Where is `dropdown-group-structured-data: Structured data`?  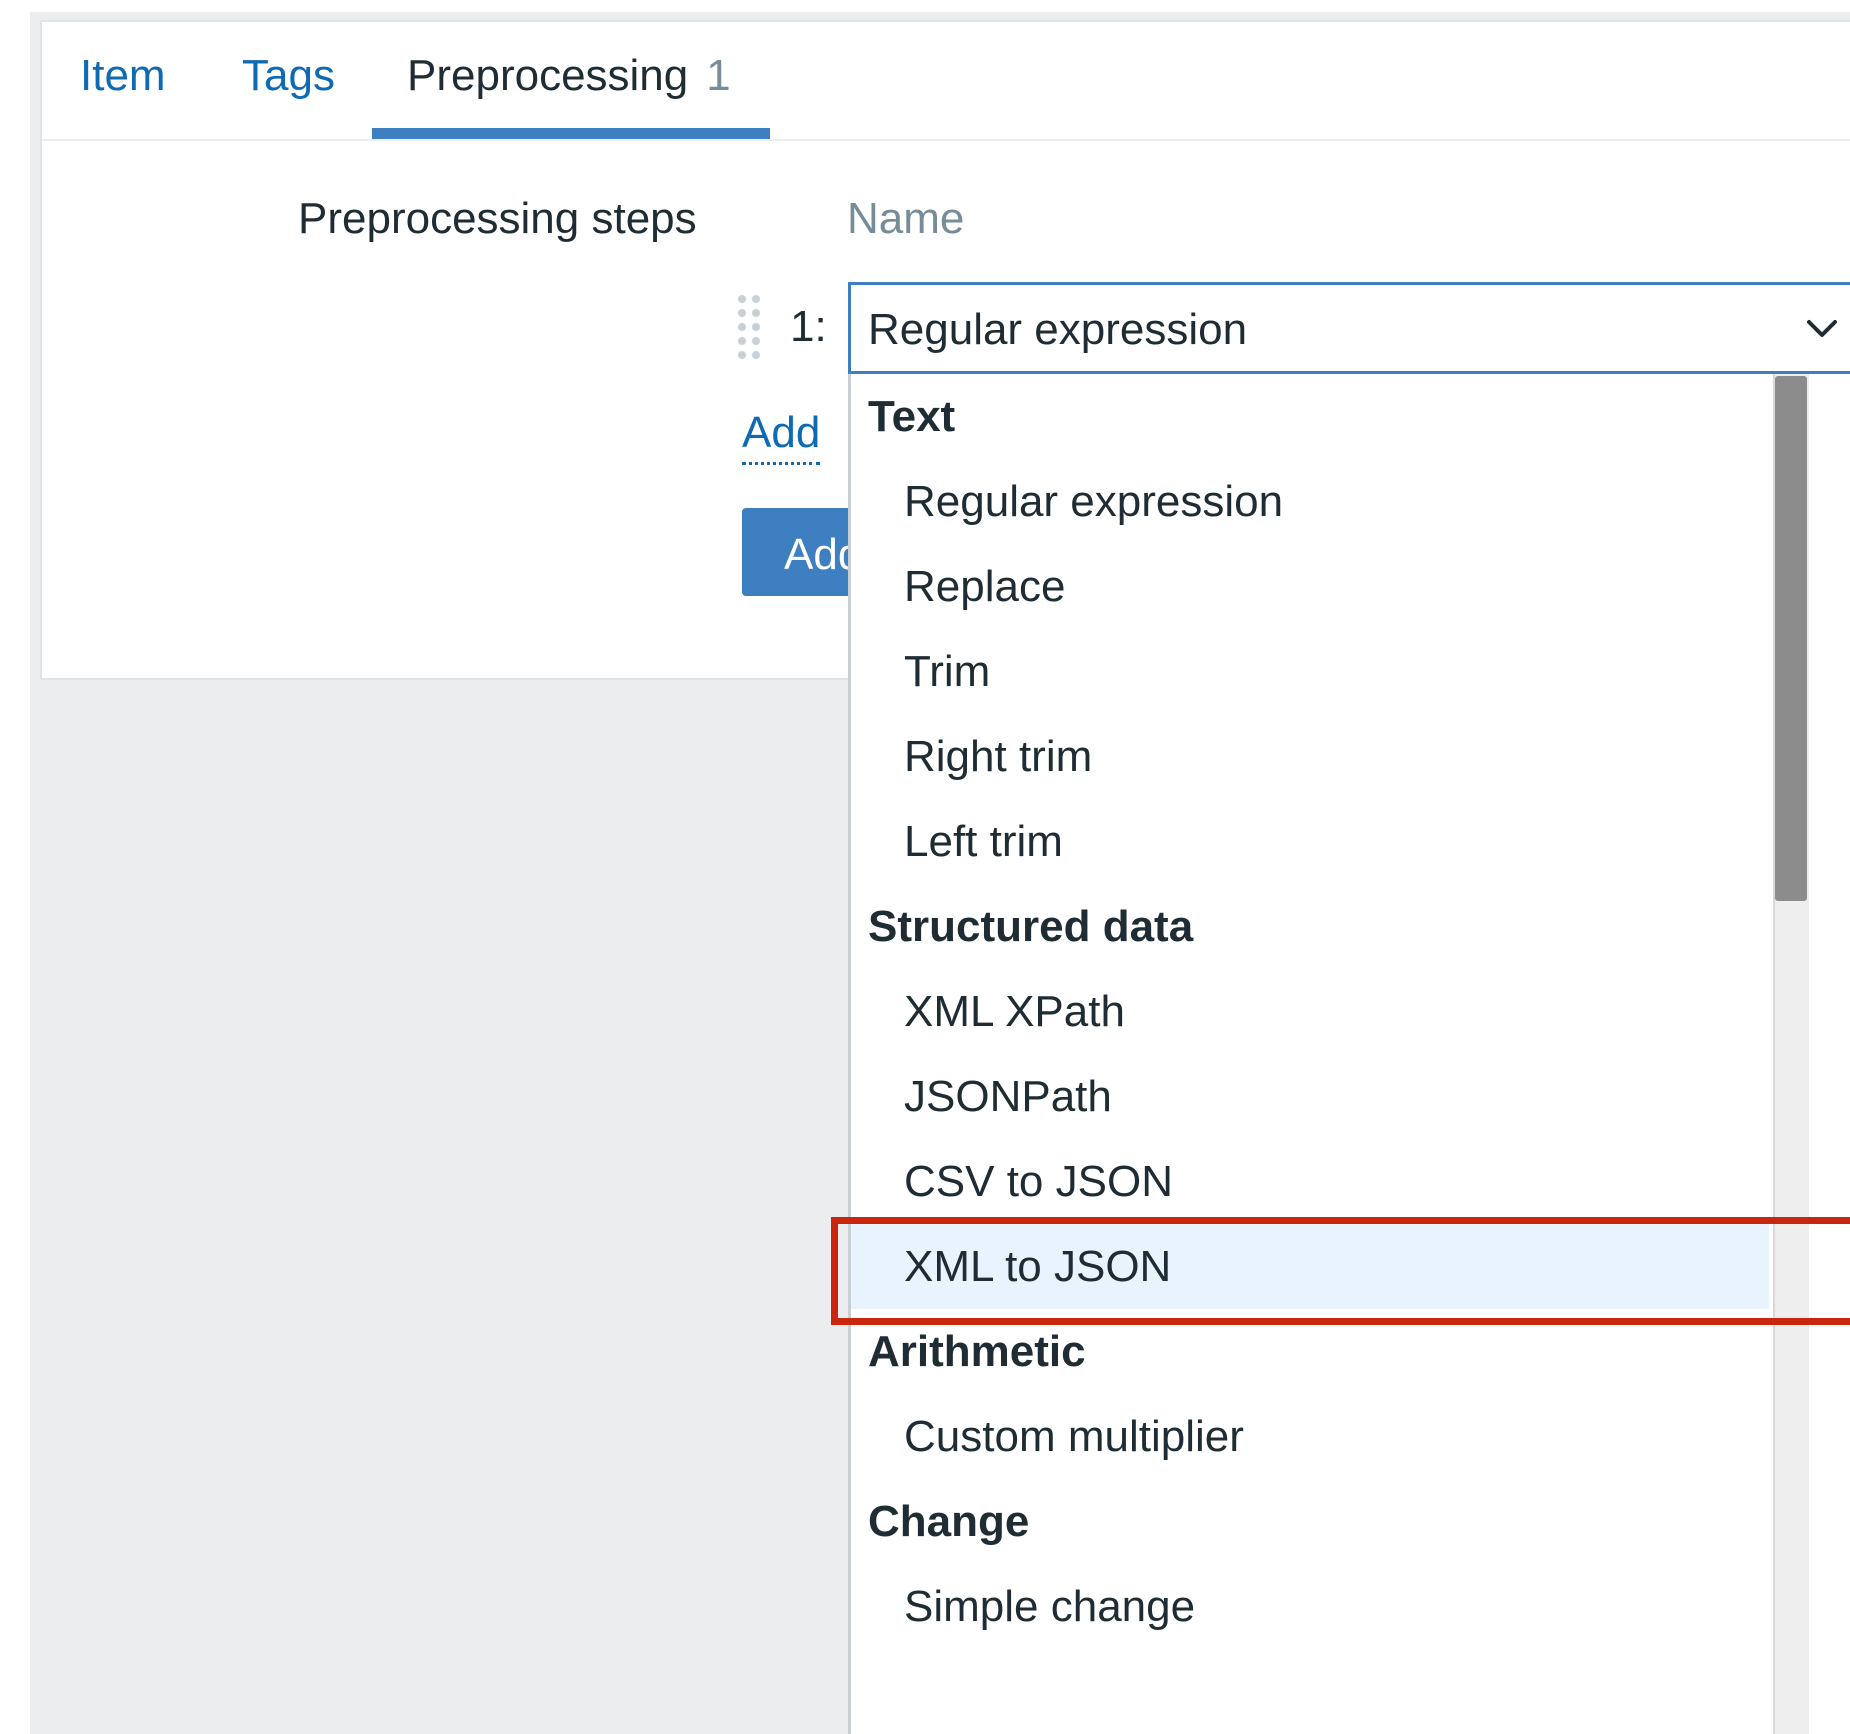 dropdown-group-structured-data: Structured data is located at coordinates (1031, 926).